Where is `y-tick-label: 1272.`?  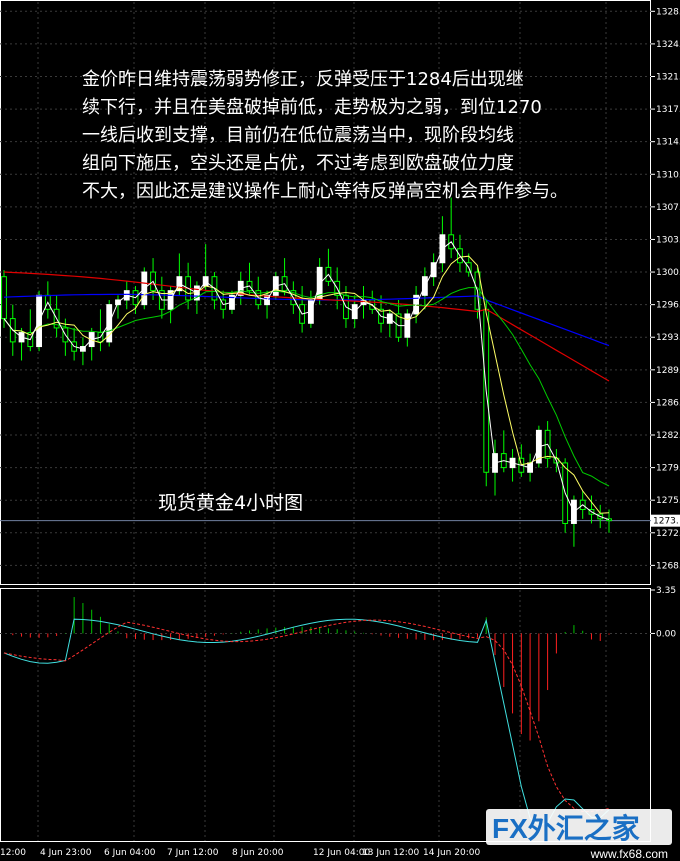
y-tick-label: 1272. is located at coordinates (668, 534).